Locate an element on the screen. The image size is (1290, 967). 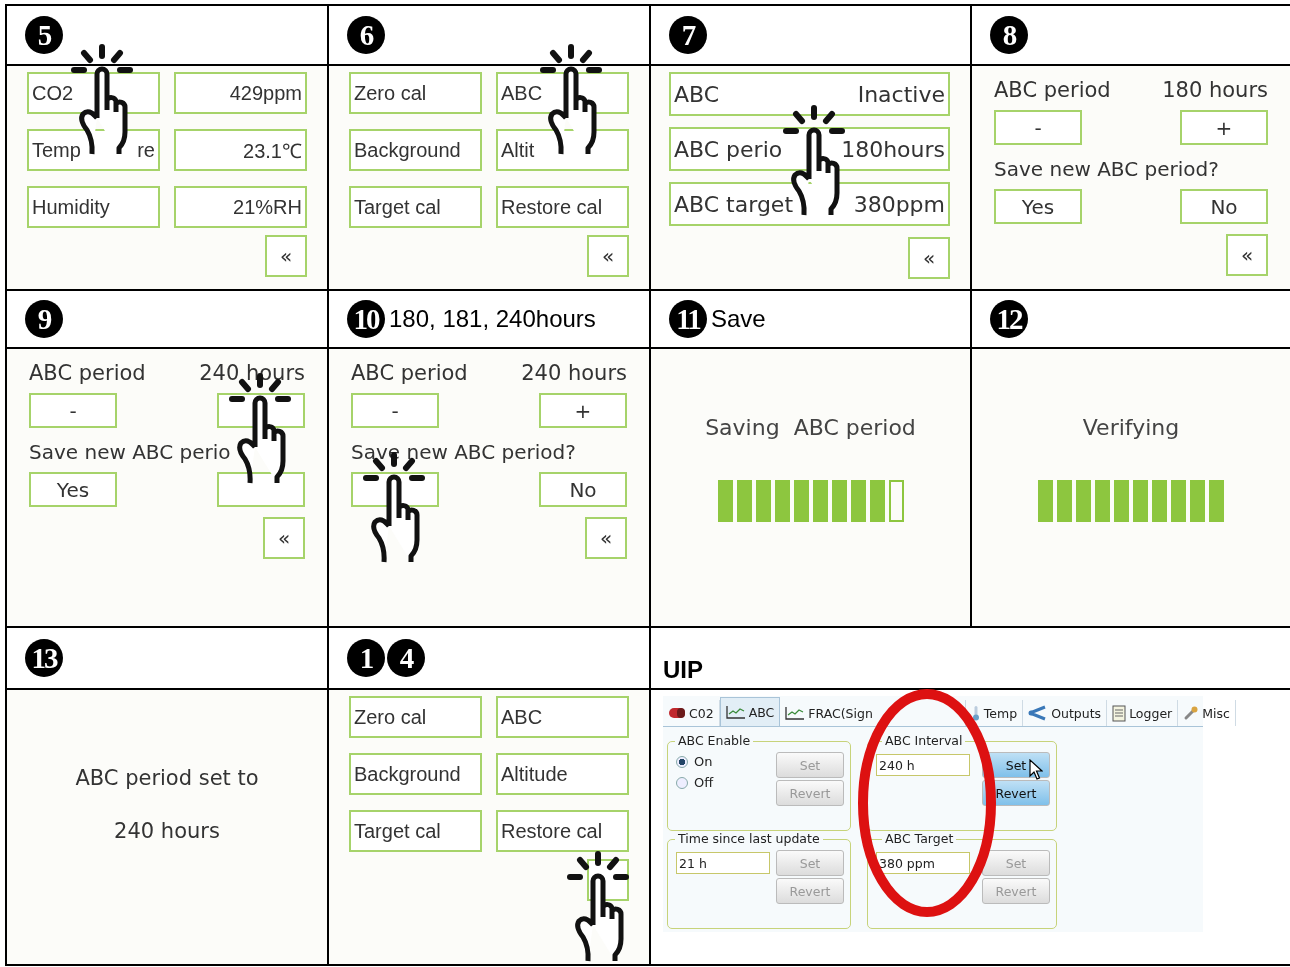
period-value: 240 hours is located at coordinates (574, 373).